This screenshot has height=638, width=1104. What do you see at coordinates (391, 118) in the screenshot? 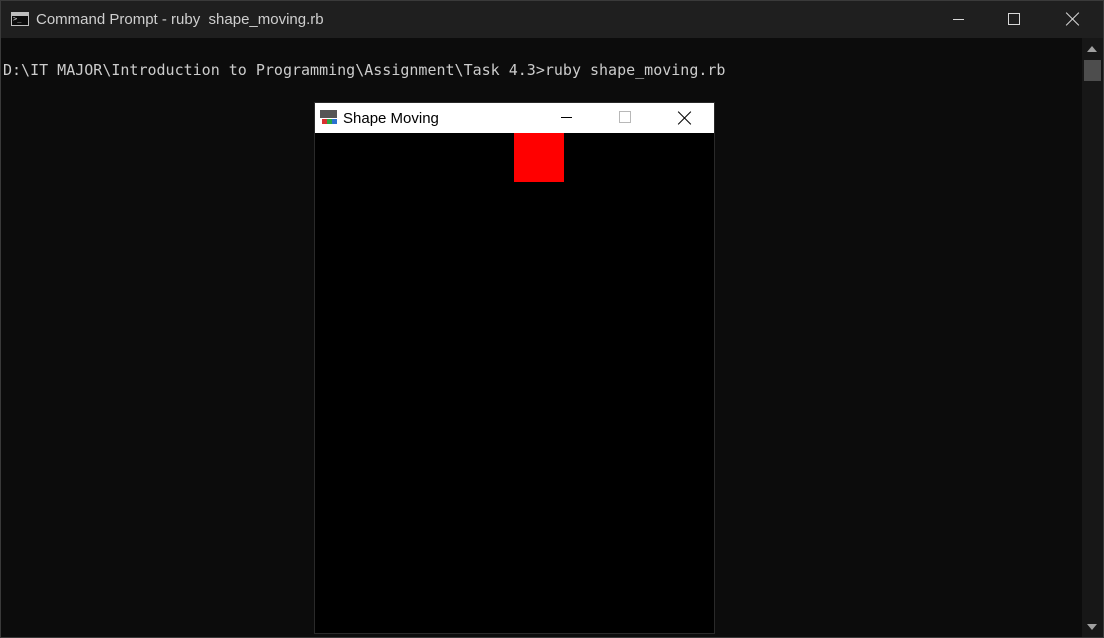
I see `shape-moving-title: Shape Moving` at bounding box center [391, 118].